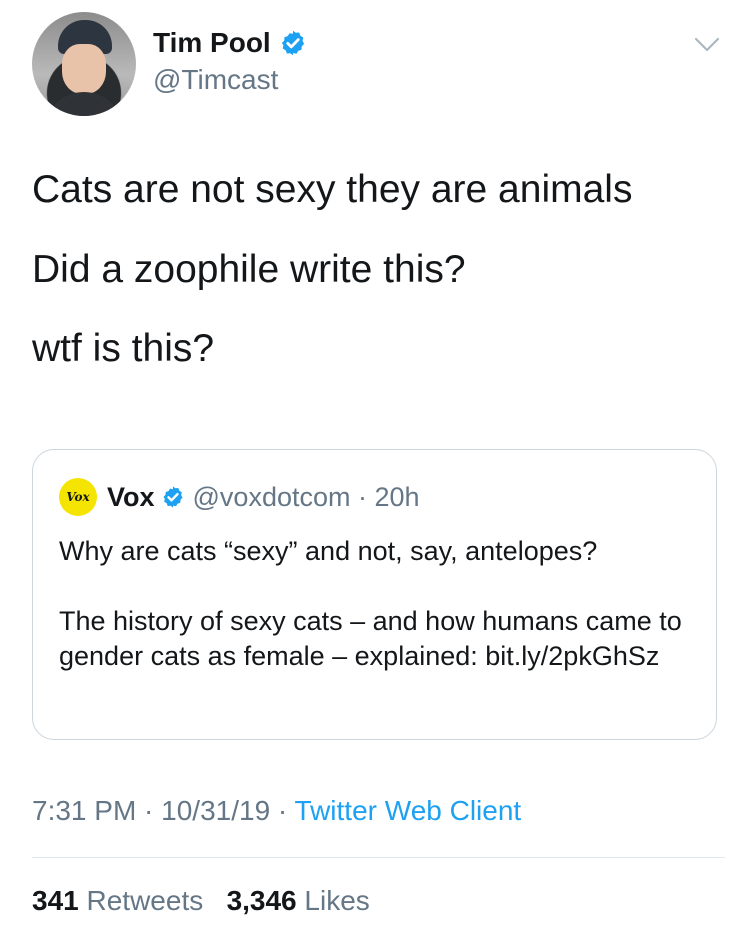 This screenshot has height=931, width=749. I want to click on vox-logo-avatar: Vox, so click(78, 497).